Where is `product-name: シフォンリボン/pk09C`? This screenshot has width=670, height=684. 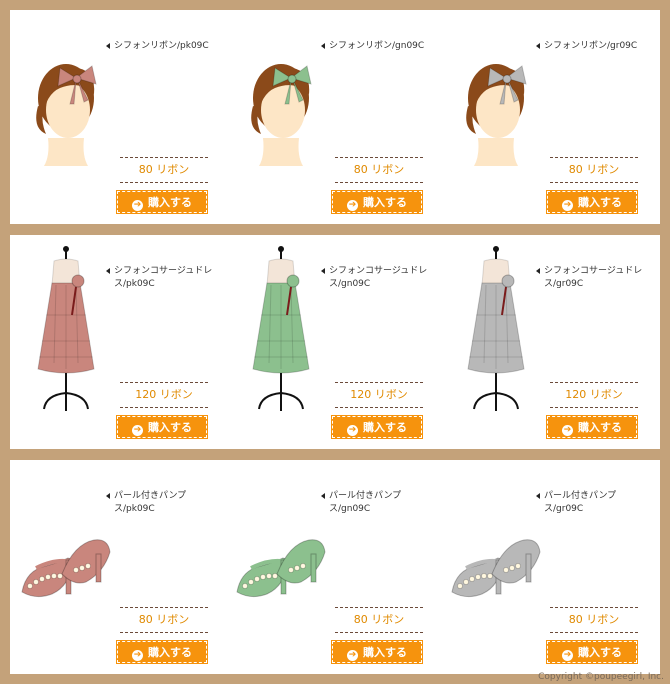 product-name: シフォンリボン/pk09C is located at coordinates (161, 46).